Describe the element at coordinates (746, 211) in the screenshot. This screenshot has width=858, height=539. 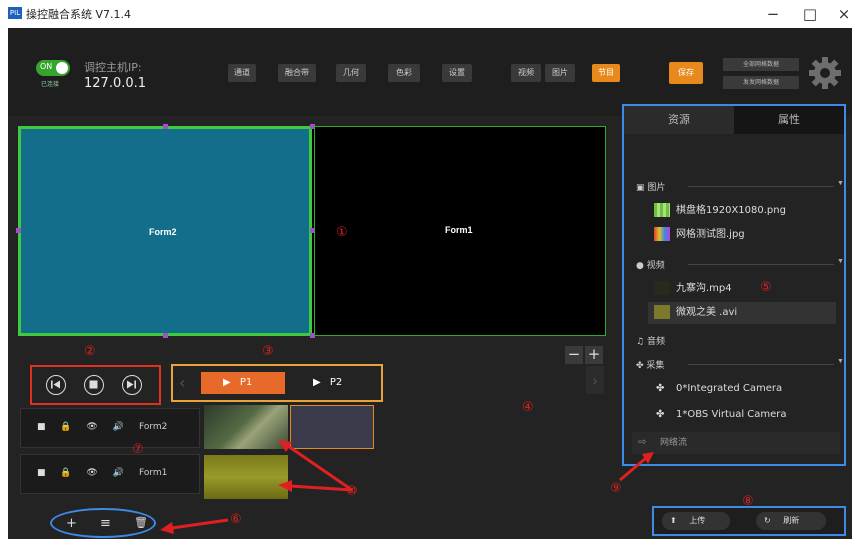
I see `resource-item: 棋盘格1920X1080.png` at that location.